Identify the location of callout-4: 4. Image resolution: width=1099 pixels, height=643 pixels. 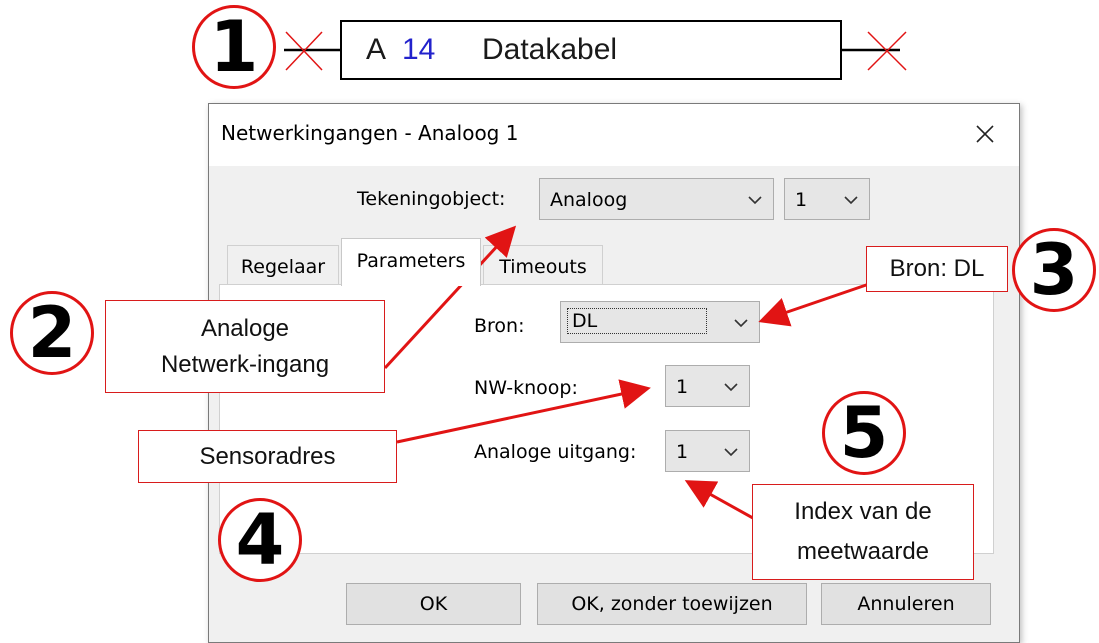
(260, 540).